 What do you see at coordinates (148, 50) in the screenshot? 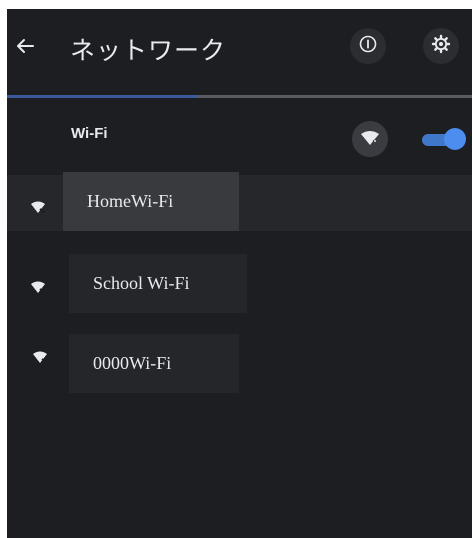
I see `page-title: ネットワーク` at bounding box center [148, 50].